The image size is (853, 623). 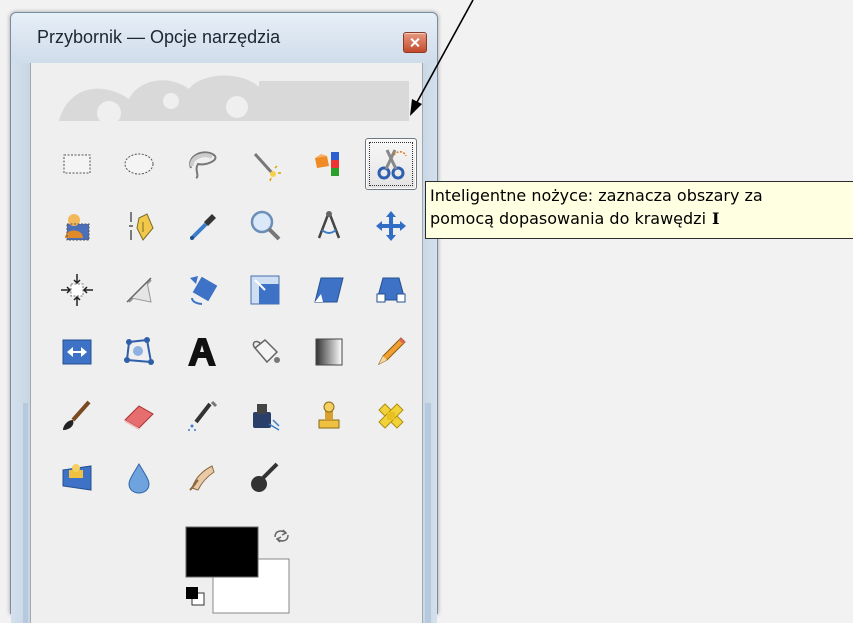 What do you see at coordinates (442, 58) in the screenshot?
I see `annotation-arrow` at bounding box center [442, 58].